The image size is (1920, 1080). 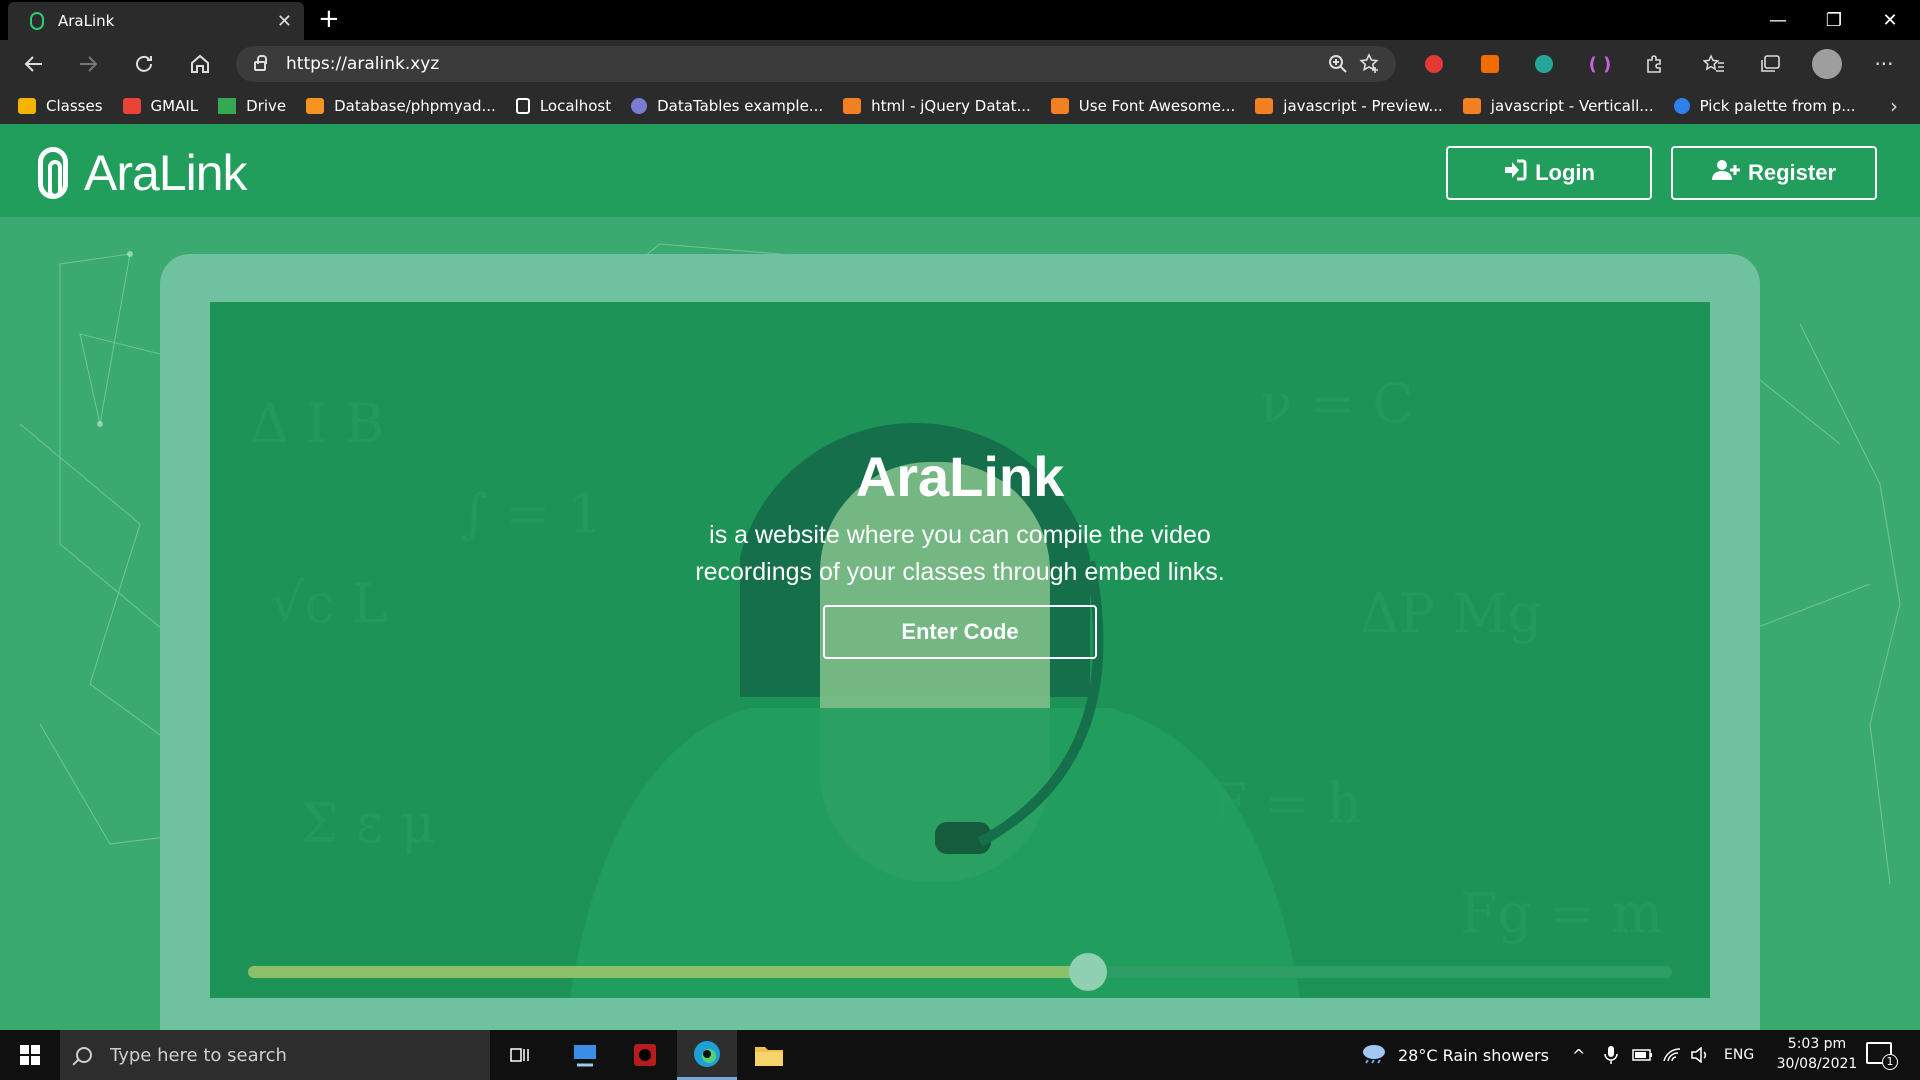 What do you see at coordinates (1434, 64) in the screenshot?
I see `adblock-extension-icon` at bounding box center [1434, 64].